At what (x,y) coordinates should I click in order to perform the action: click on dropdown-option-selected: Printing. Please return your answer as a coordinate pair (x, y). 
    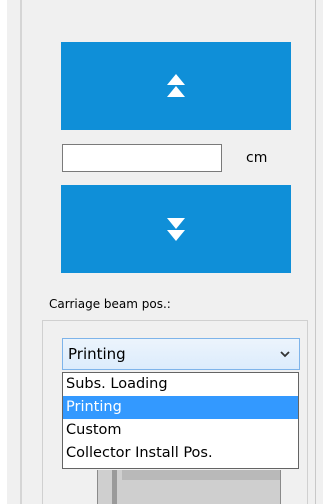
    Looking at the image, I should click on (180, 407).